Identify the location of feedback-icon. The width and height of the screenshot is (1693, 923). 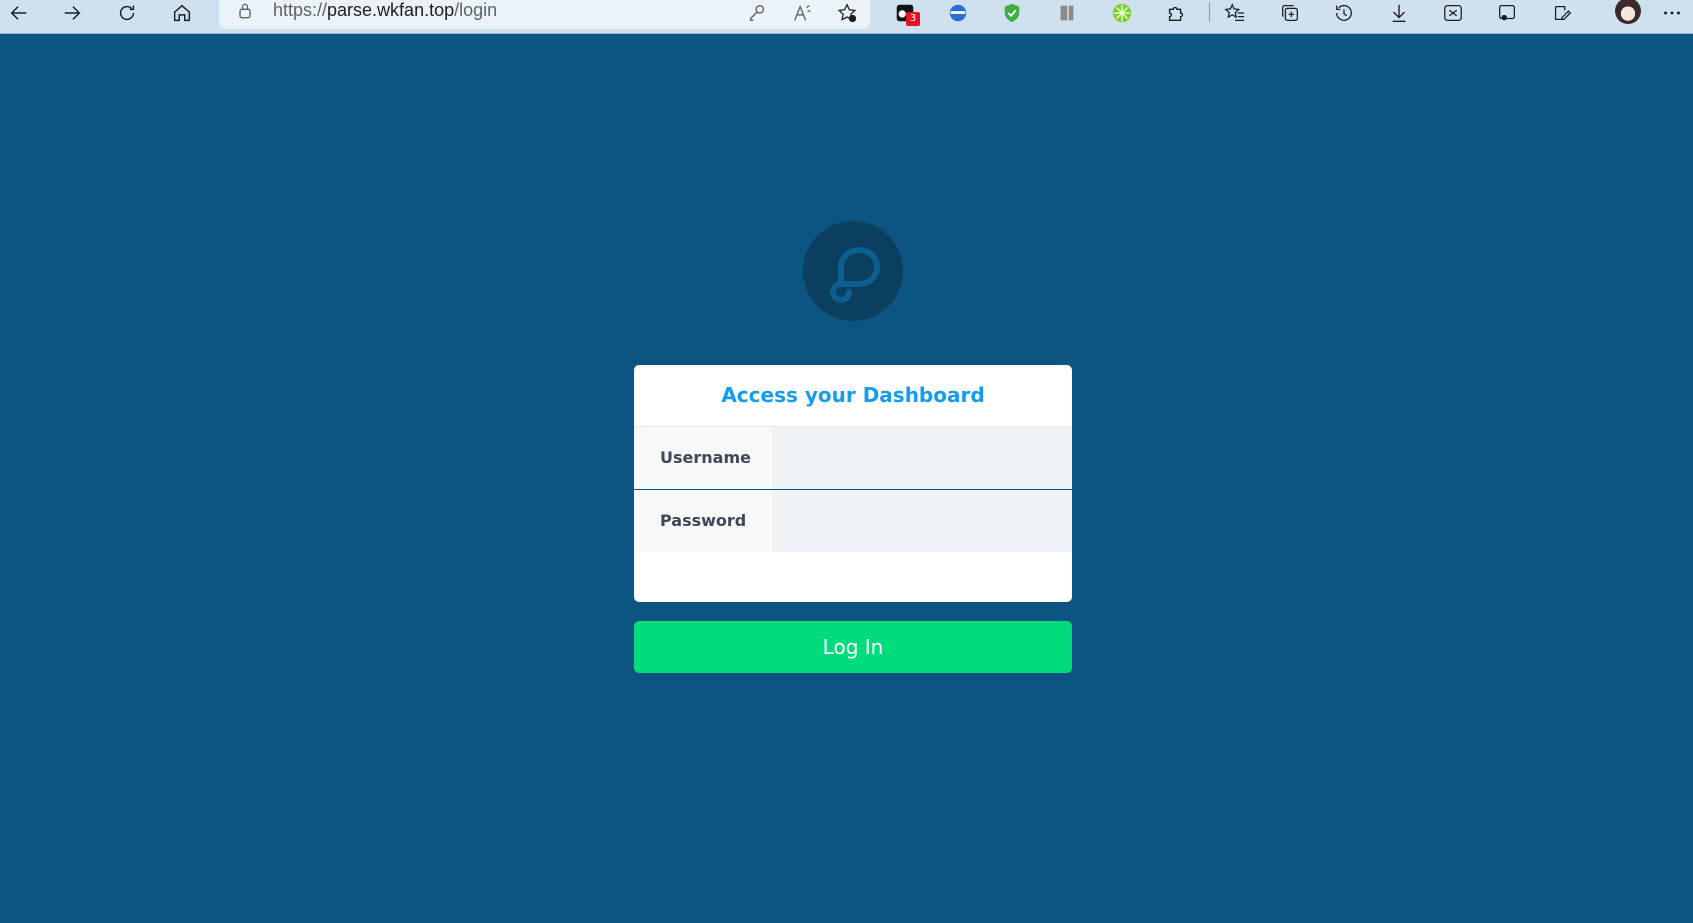
(1562, 13).